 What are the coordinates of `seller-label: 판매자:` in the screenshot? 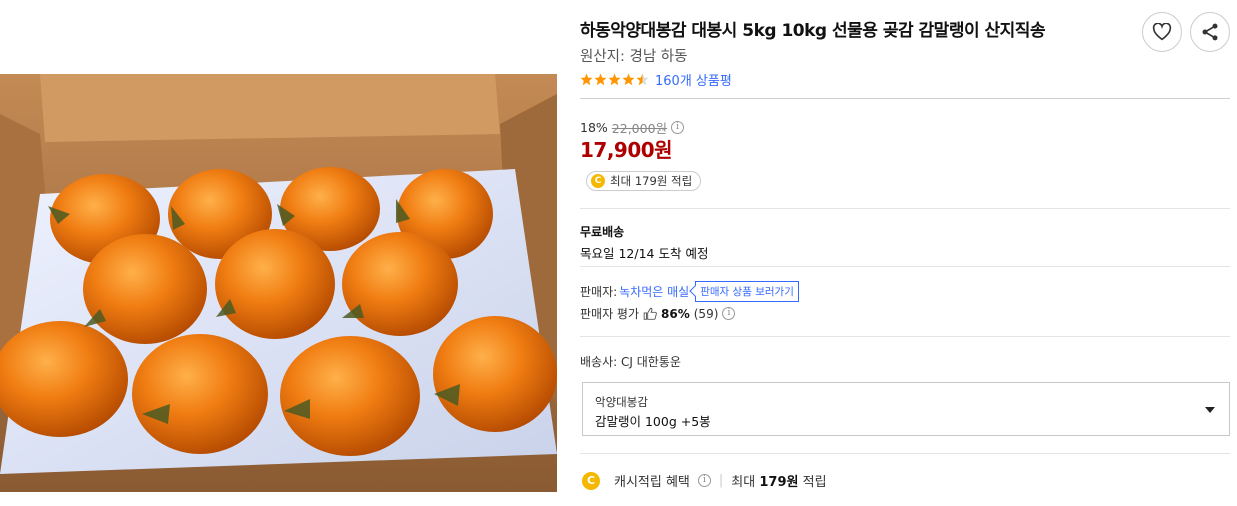 It's located at (599, 292).